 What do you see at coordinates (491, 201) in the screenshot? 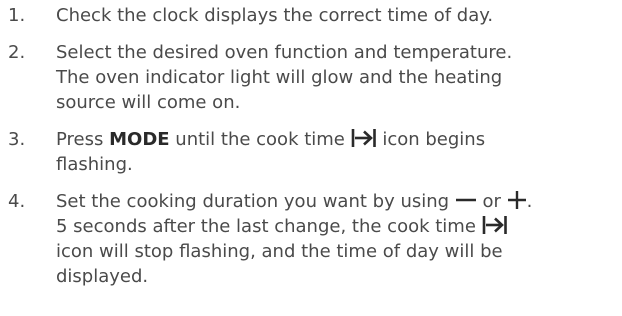
I see `text-fragment: or` at bounding box center [491, 201].